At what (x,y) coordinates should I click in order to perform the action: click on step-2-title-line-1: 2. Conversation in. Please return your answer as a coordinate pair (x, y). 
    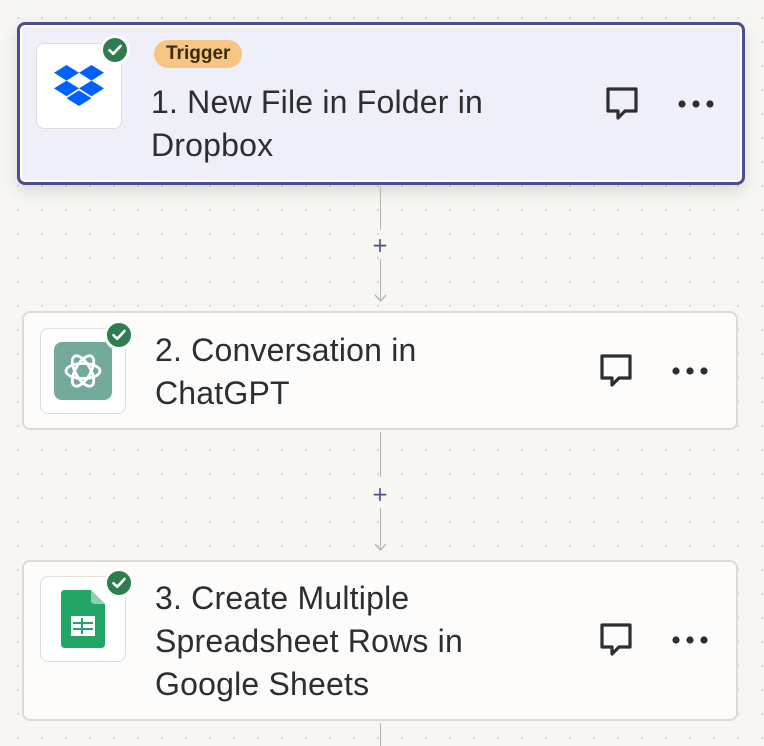
    Looking at the image, I should click on (286, 350).